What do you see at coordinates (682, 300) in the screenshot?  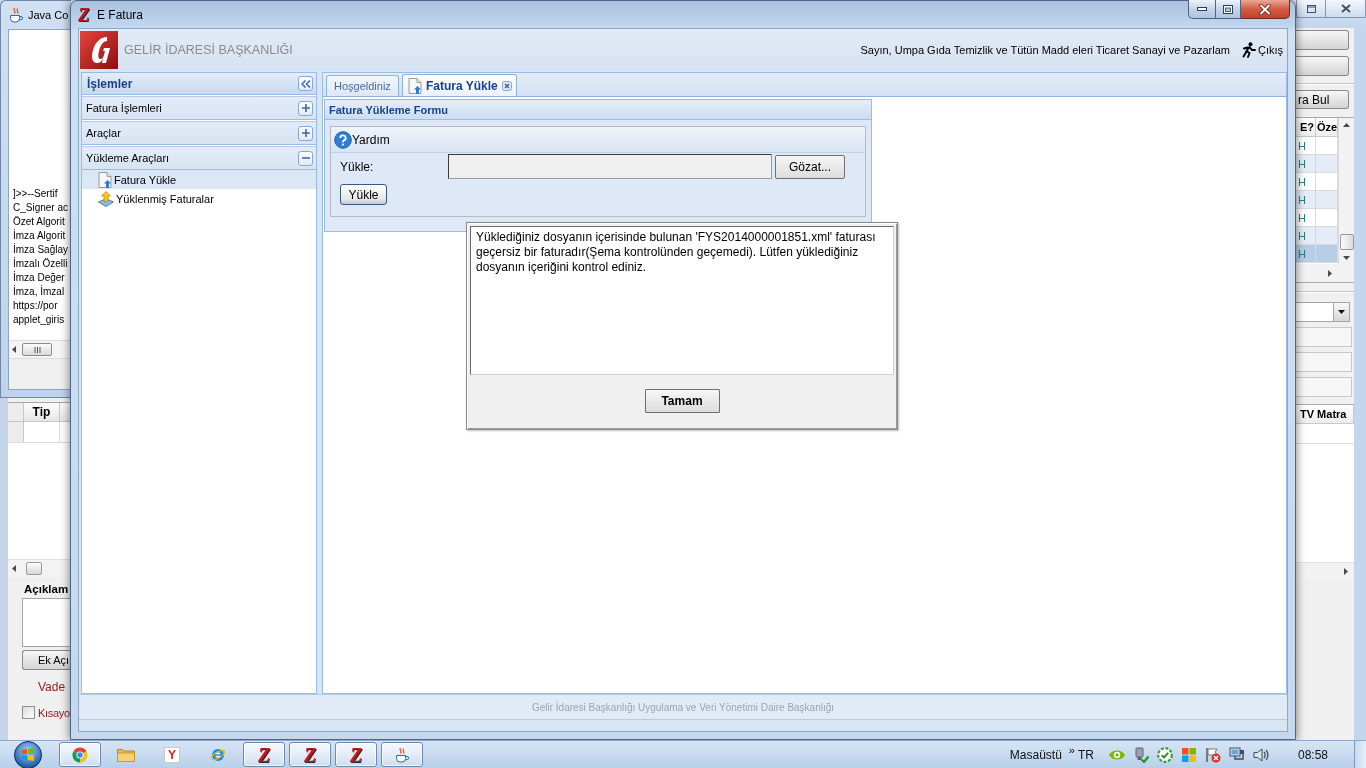 I see `message-text: Yüklediğiniz dosyanın içerisinde bulunan 'FYS2014000001851.xml' faturası geçersiz bir faturadır(Şema kontrolünden geçemedi). Lütfen yüklediğiniz dosyanın içeriğini kontrol ediniz.` at bounding box center [682, 300].